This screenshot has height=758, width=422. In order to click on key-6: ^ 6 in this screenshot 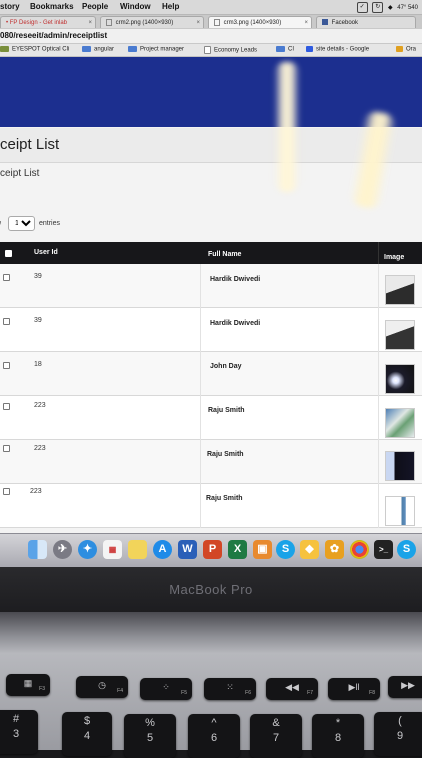, I will do `click(214, 736)`.